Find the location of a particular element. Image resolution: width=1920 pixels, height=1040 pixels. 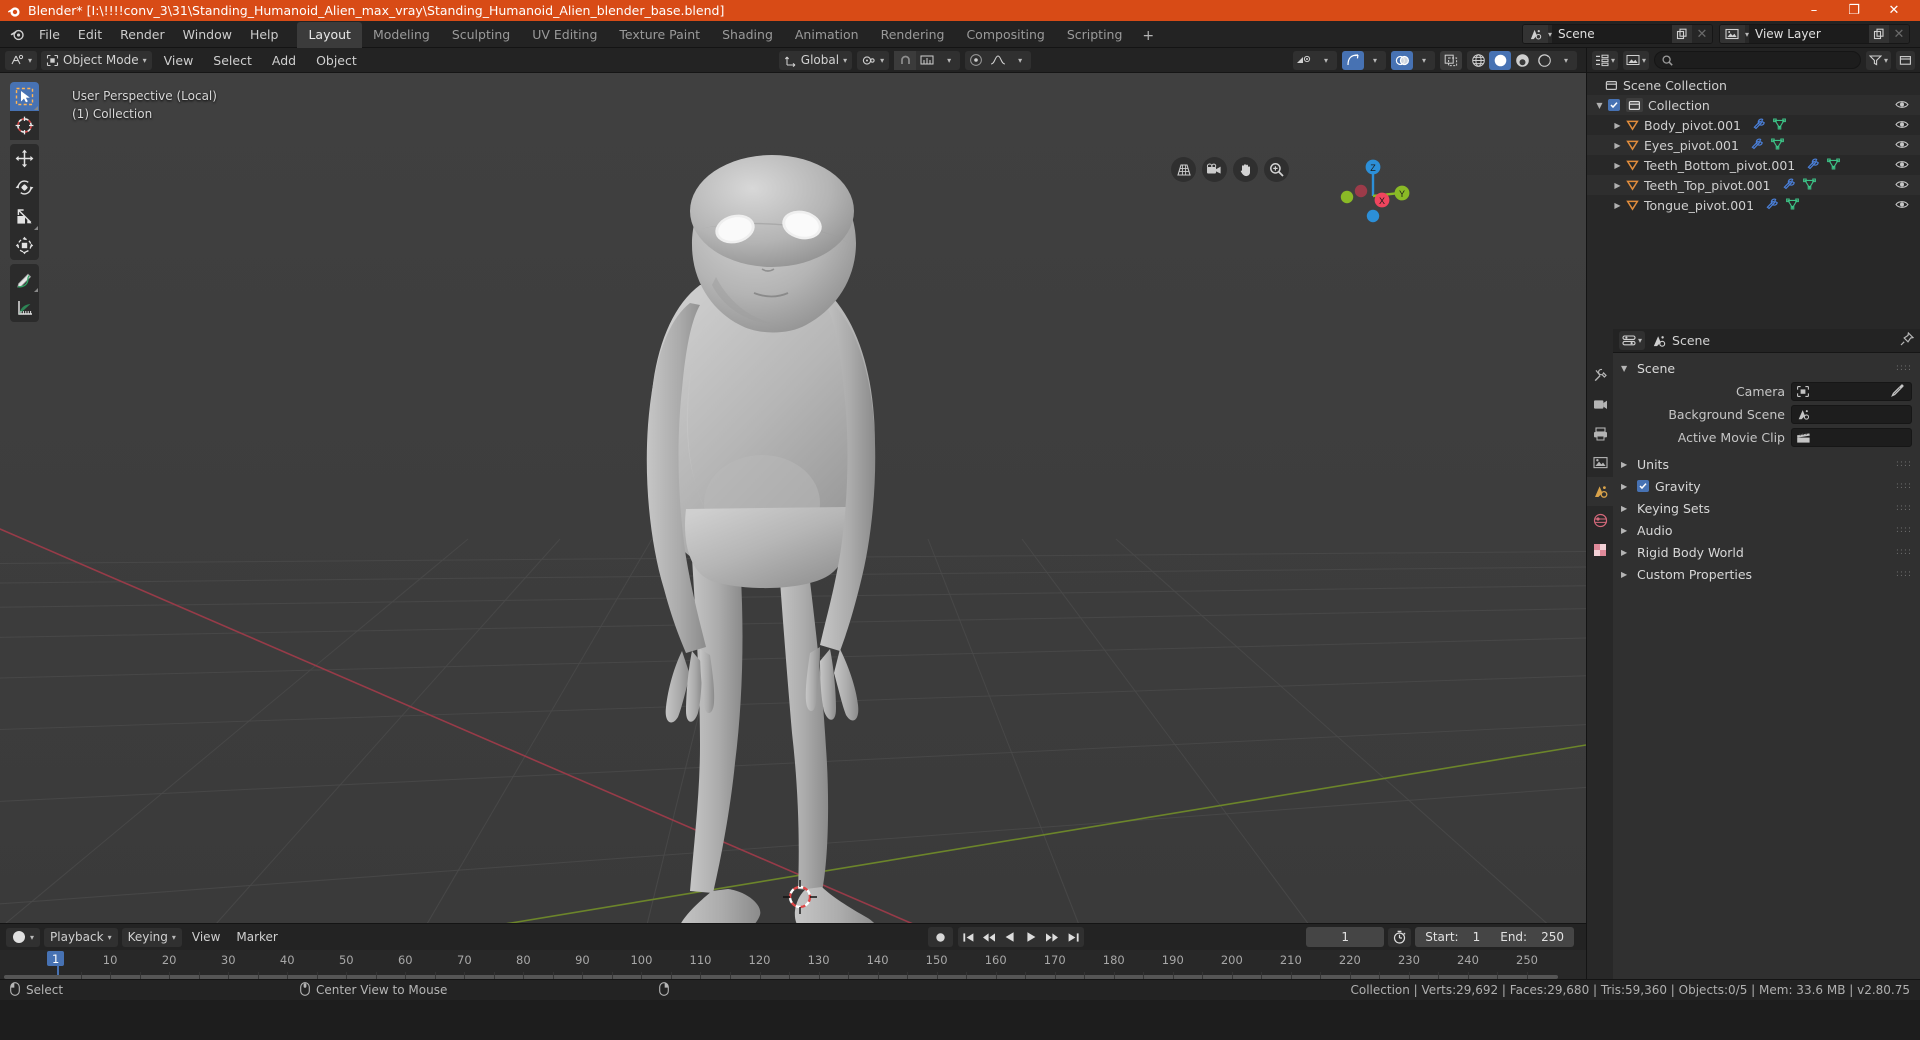

playhead-marker: 1 is located at coordinates (56, 958).